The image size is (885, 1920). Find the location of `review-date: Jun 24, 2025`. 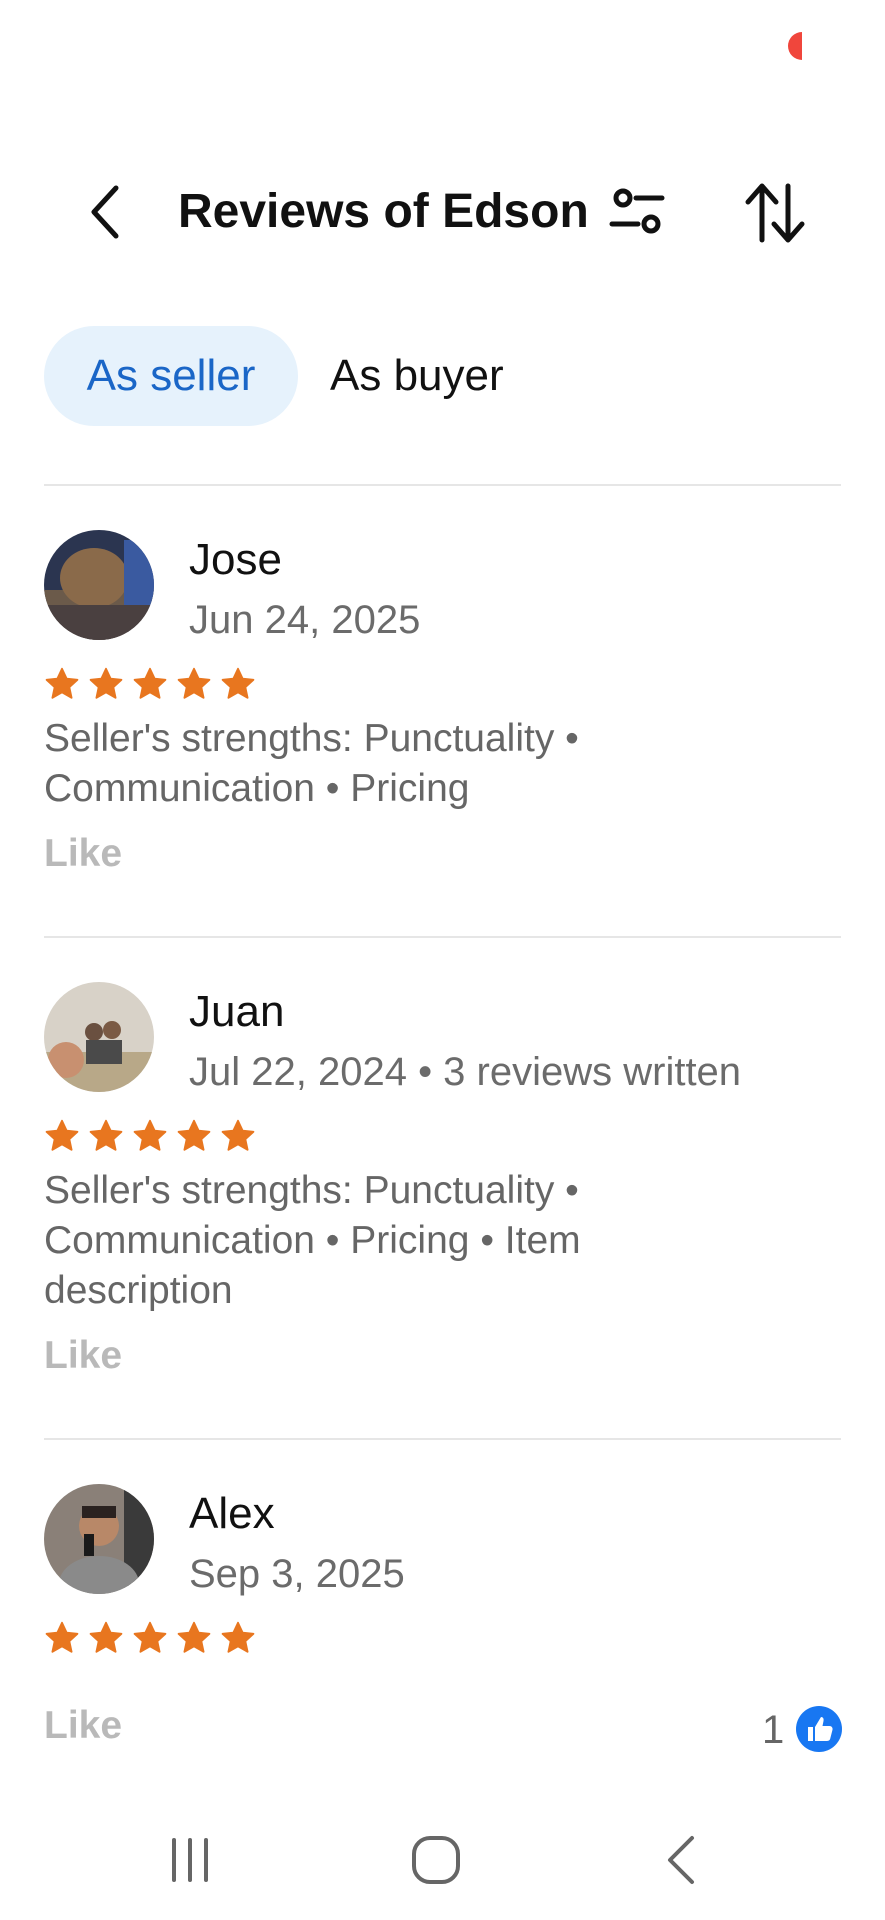

review-date: Jun 24, 2025 is located at coordinates (305, 620).